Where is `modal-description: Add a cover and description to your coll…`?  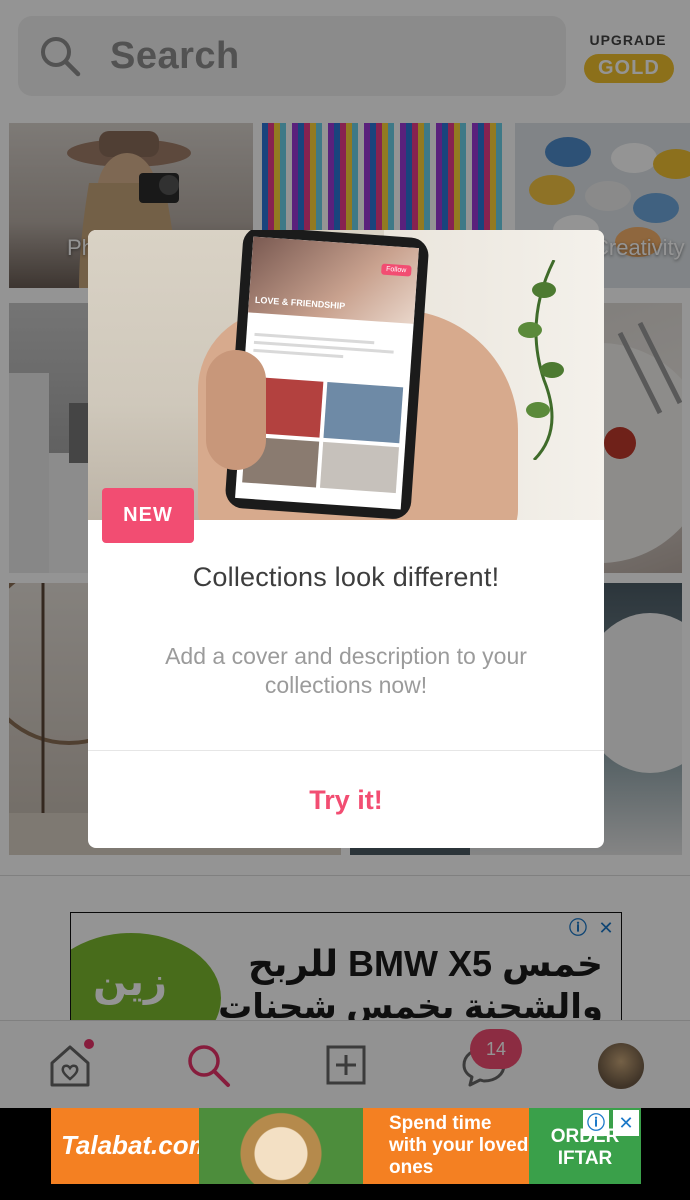
modal-description: Add a cover and description to your coll… is located at coordinates (346, 670).